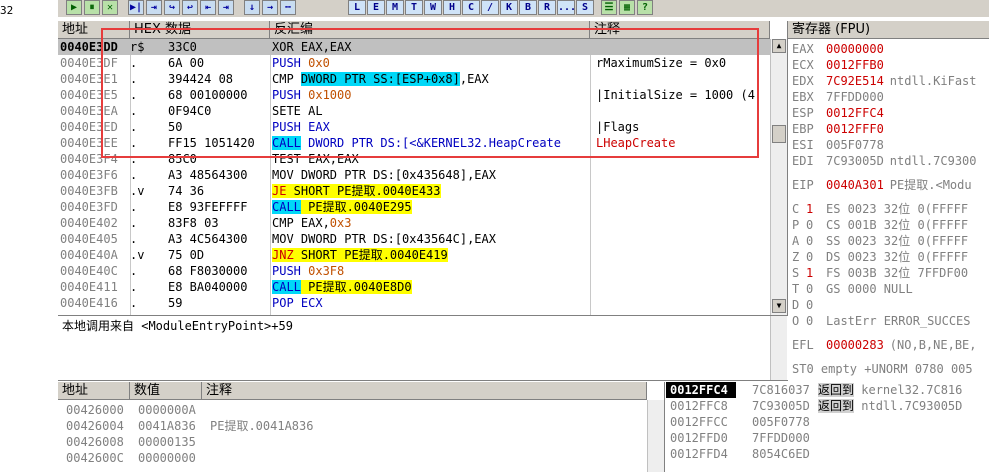  What do you see at coordinates (888, 30) in the screenshot?
I see `registers-header: 寄存器 (FPU)` at bounding box center [888, 30].